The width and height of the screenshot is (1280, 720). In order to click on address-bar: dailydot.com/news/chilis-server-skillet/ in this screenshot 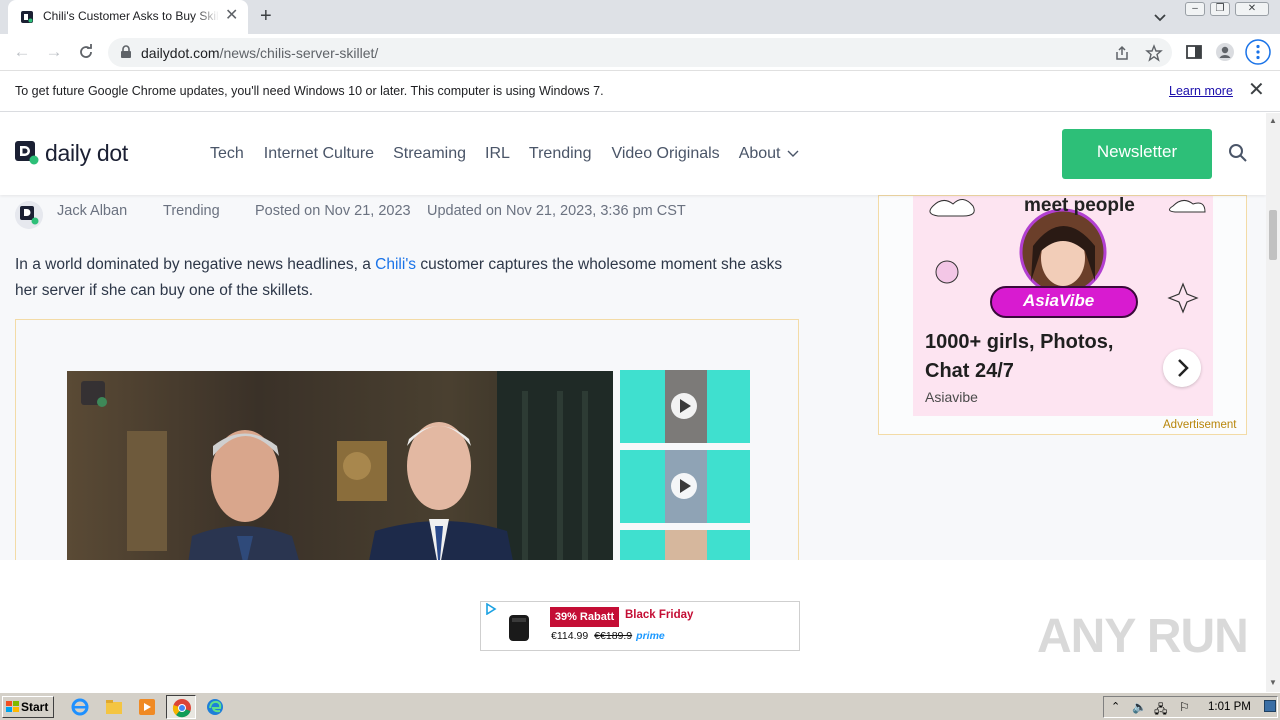, I will do `click(640, 52)`.